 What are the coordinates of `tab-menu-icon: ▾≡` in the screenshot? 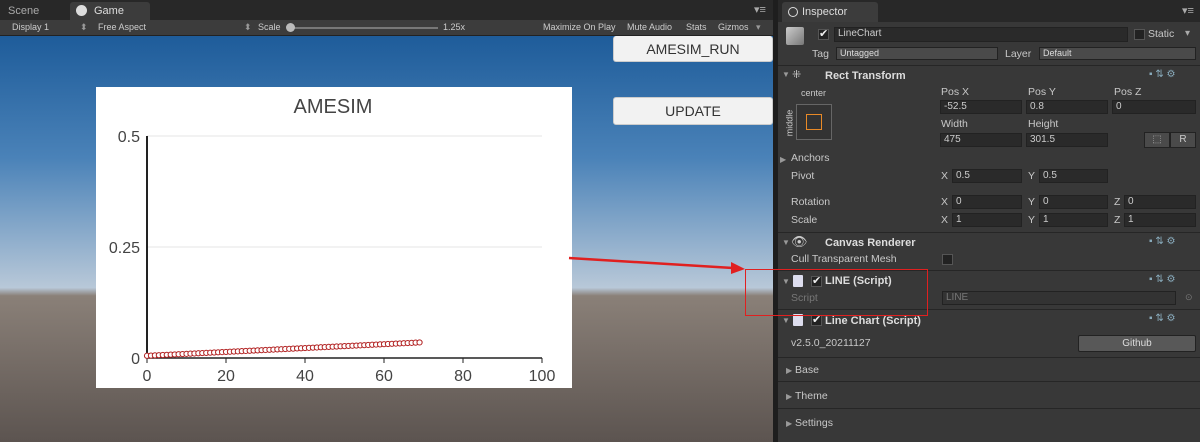 It's located at (760, 9).